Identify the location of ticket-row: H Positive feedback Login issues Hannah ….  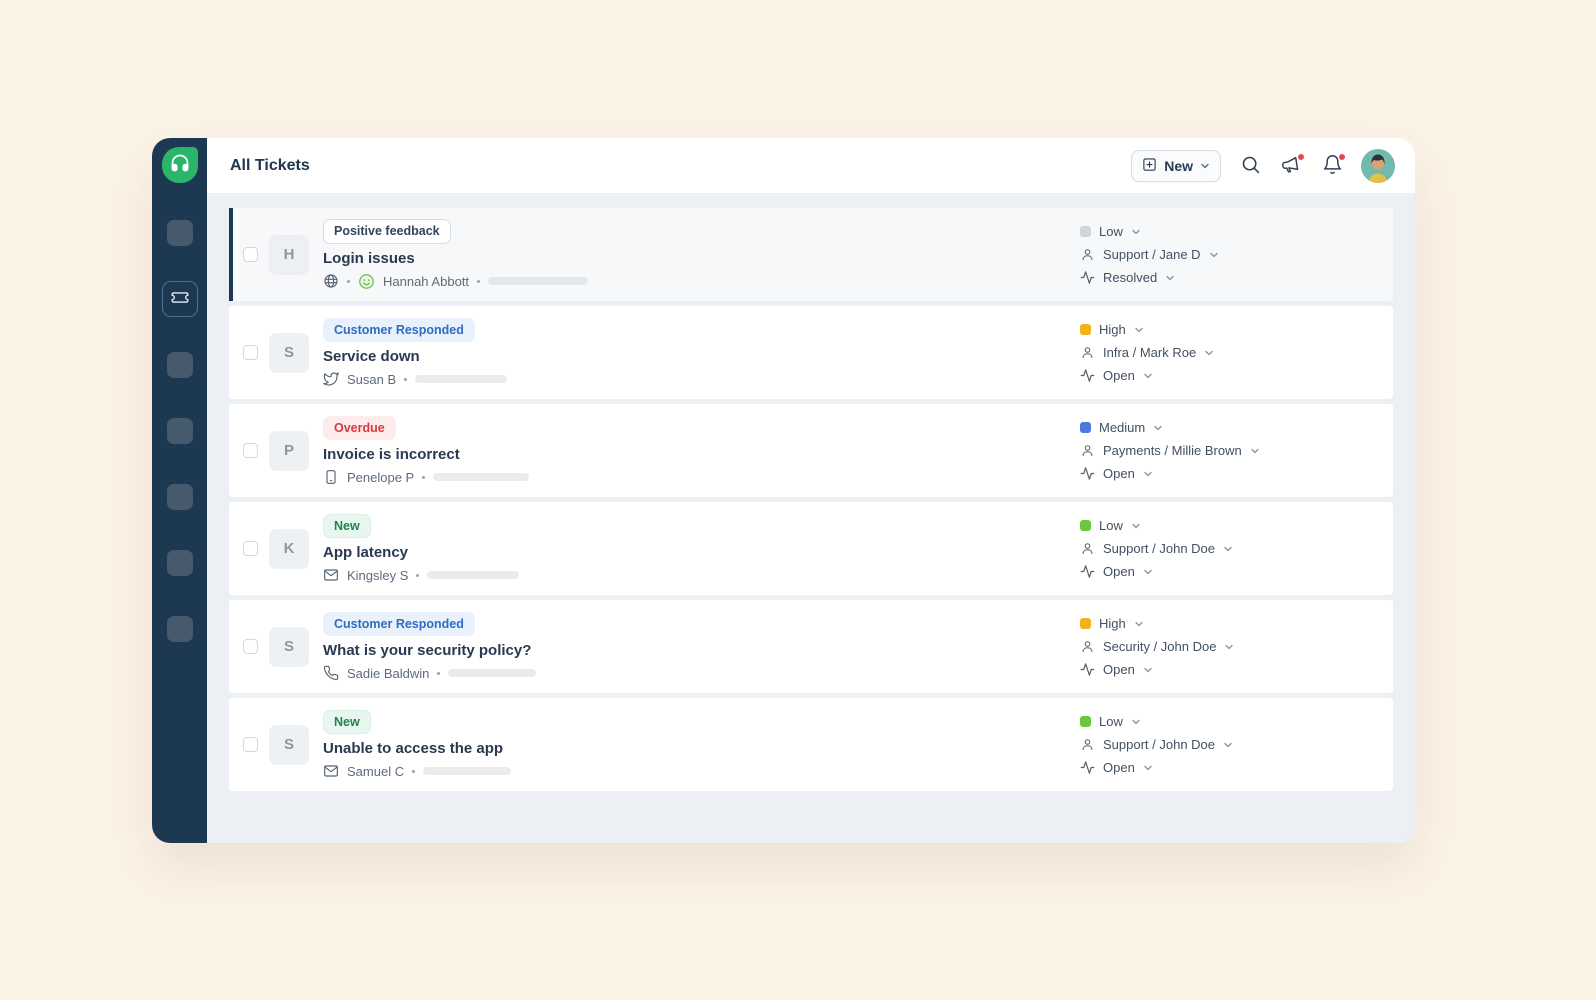
(811, 254).